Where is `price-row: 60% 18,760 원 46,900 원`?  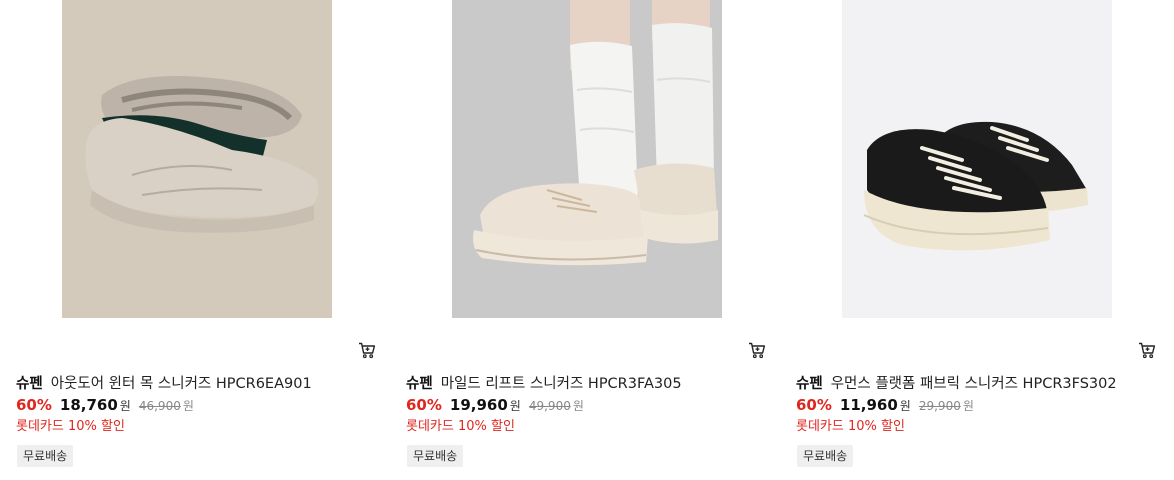 price-row: 60% 18,760 원 46,900 원 is located at coordinates (105, 405).